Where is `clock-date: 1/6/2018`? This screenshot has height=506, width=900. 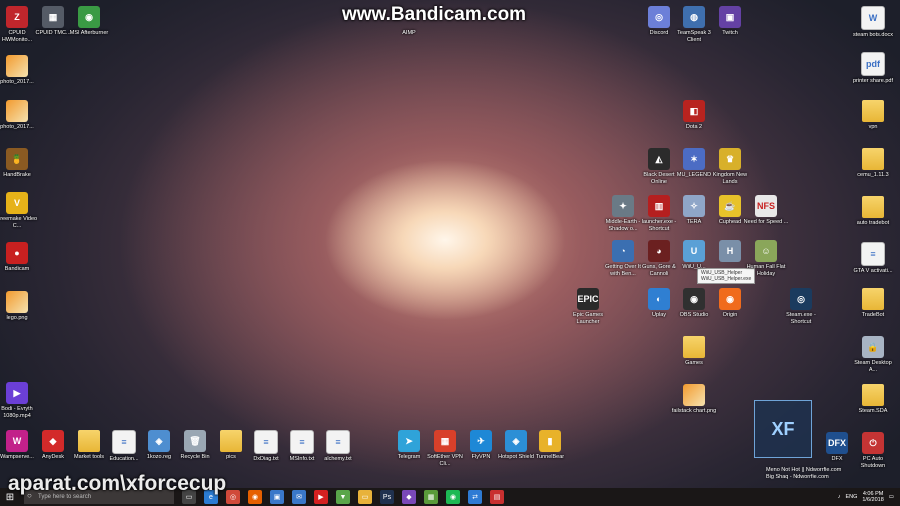
clock-date: 1/6/2018 is located at coordinates (873, 500).